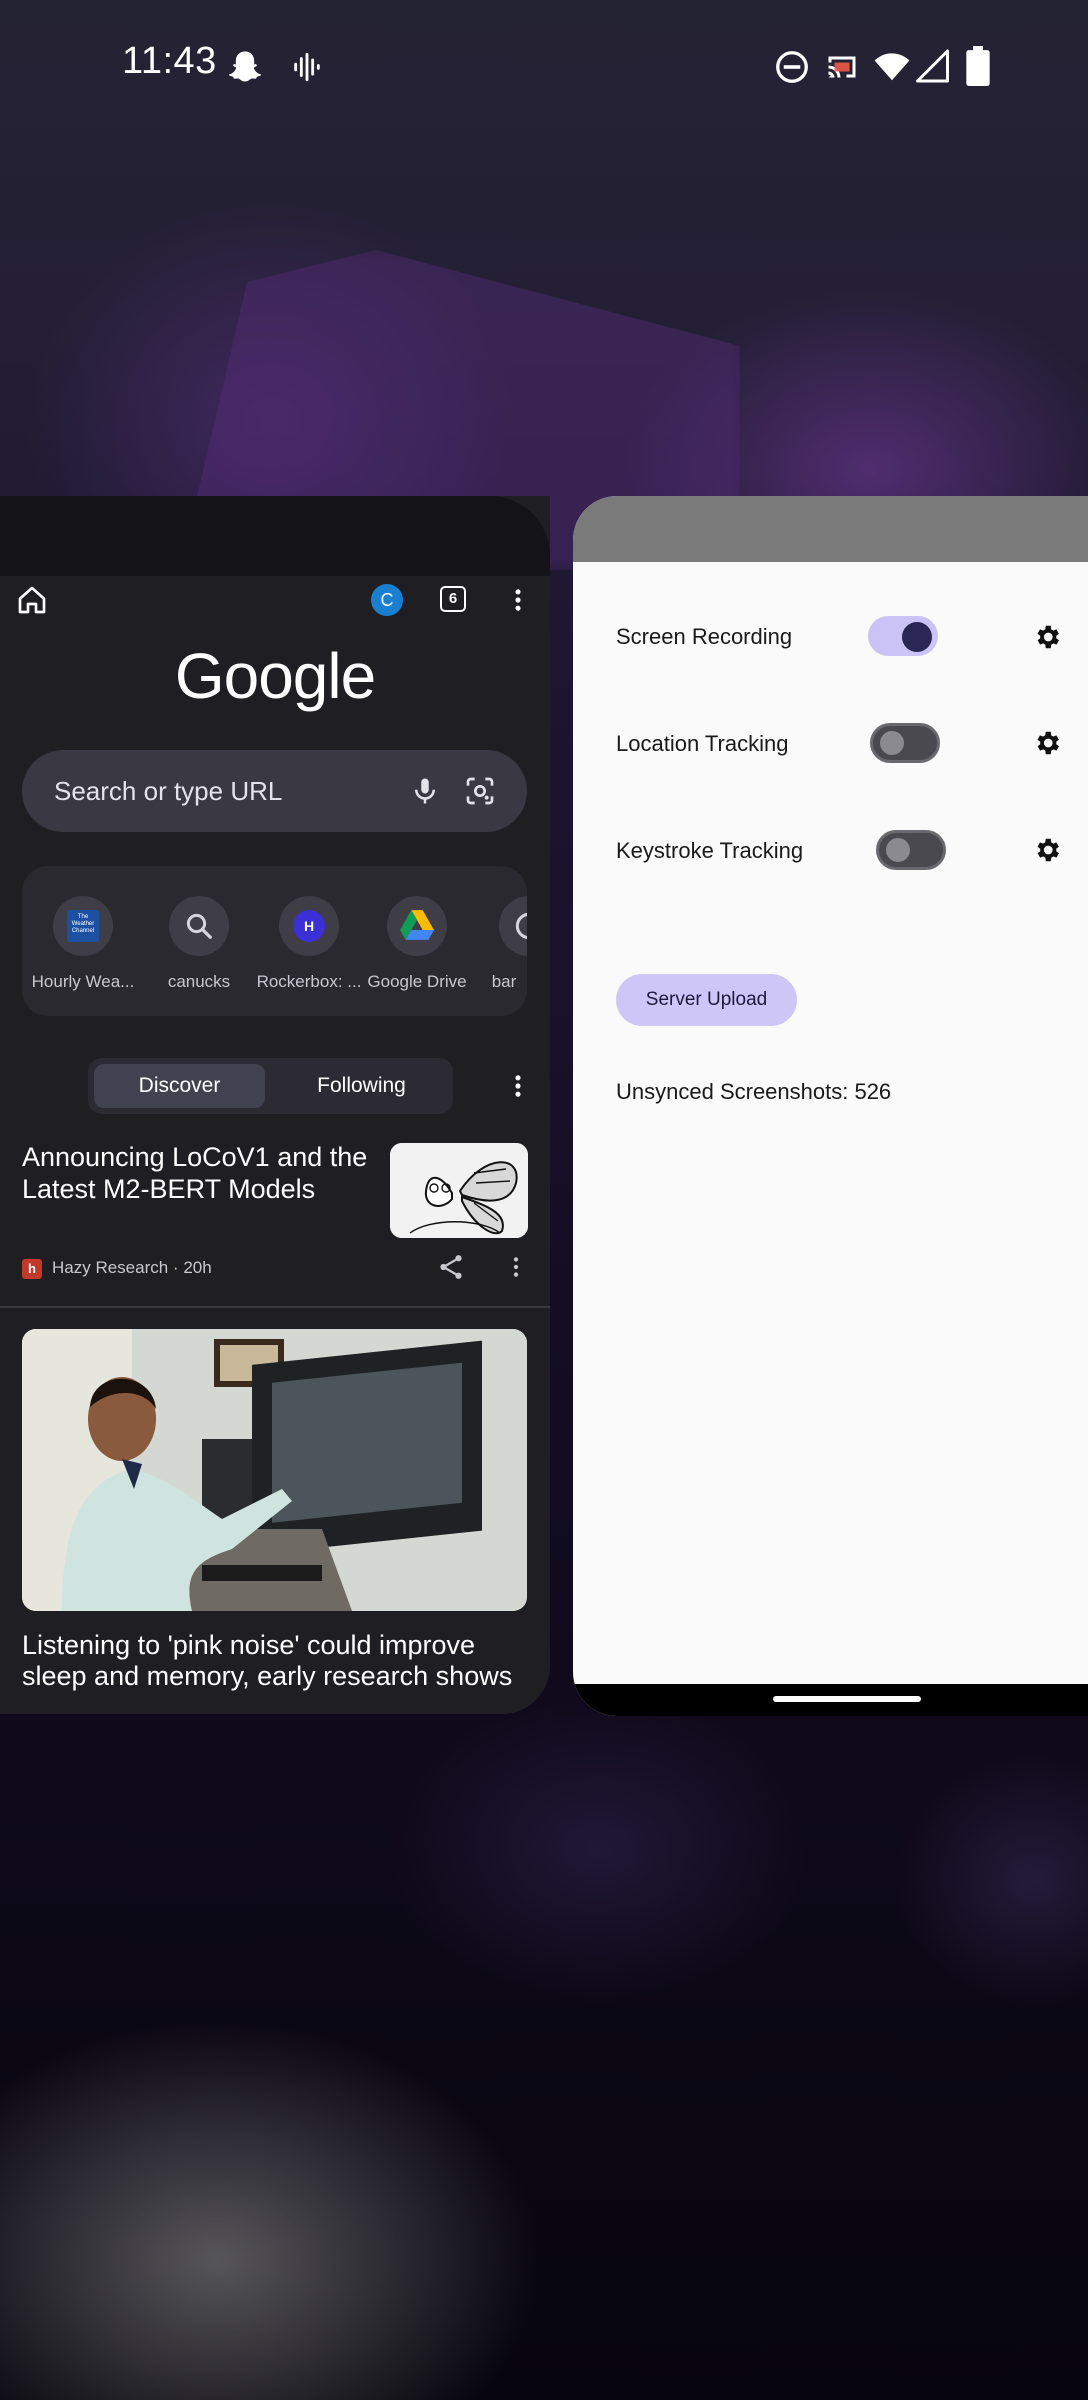  What do you see at coordinates (169, 61) in the screenshot?
I see `status-time: 11:43` at bounding box center [169, 61].